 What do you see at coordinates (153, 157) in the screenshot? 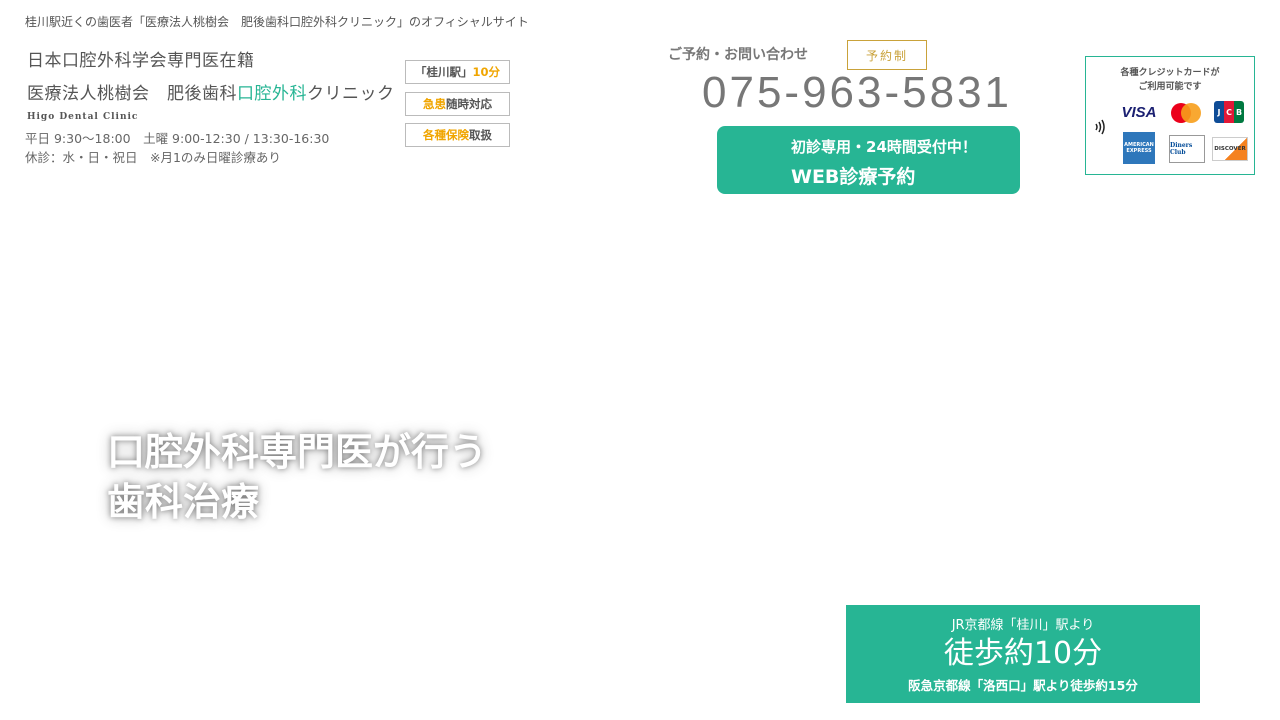
I see `hours-closed: 休診：水・日・祝日 ※月1のみ日曜診療あり` at bounding box center [153, 157].